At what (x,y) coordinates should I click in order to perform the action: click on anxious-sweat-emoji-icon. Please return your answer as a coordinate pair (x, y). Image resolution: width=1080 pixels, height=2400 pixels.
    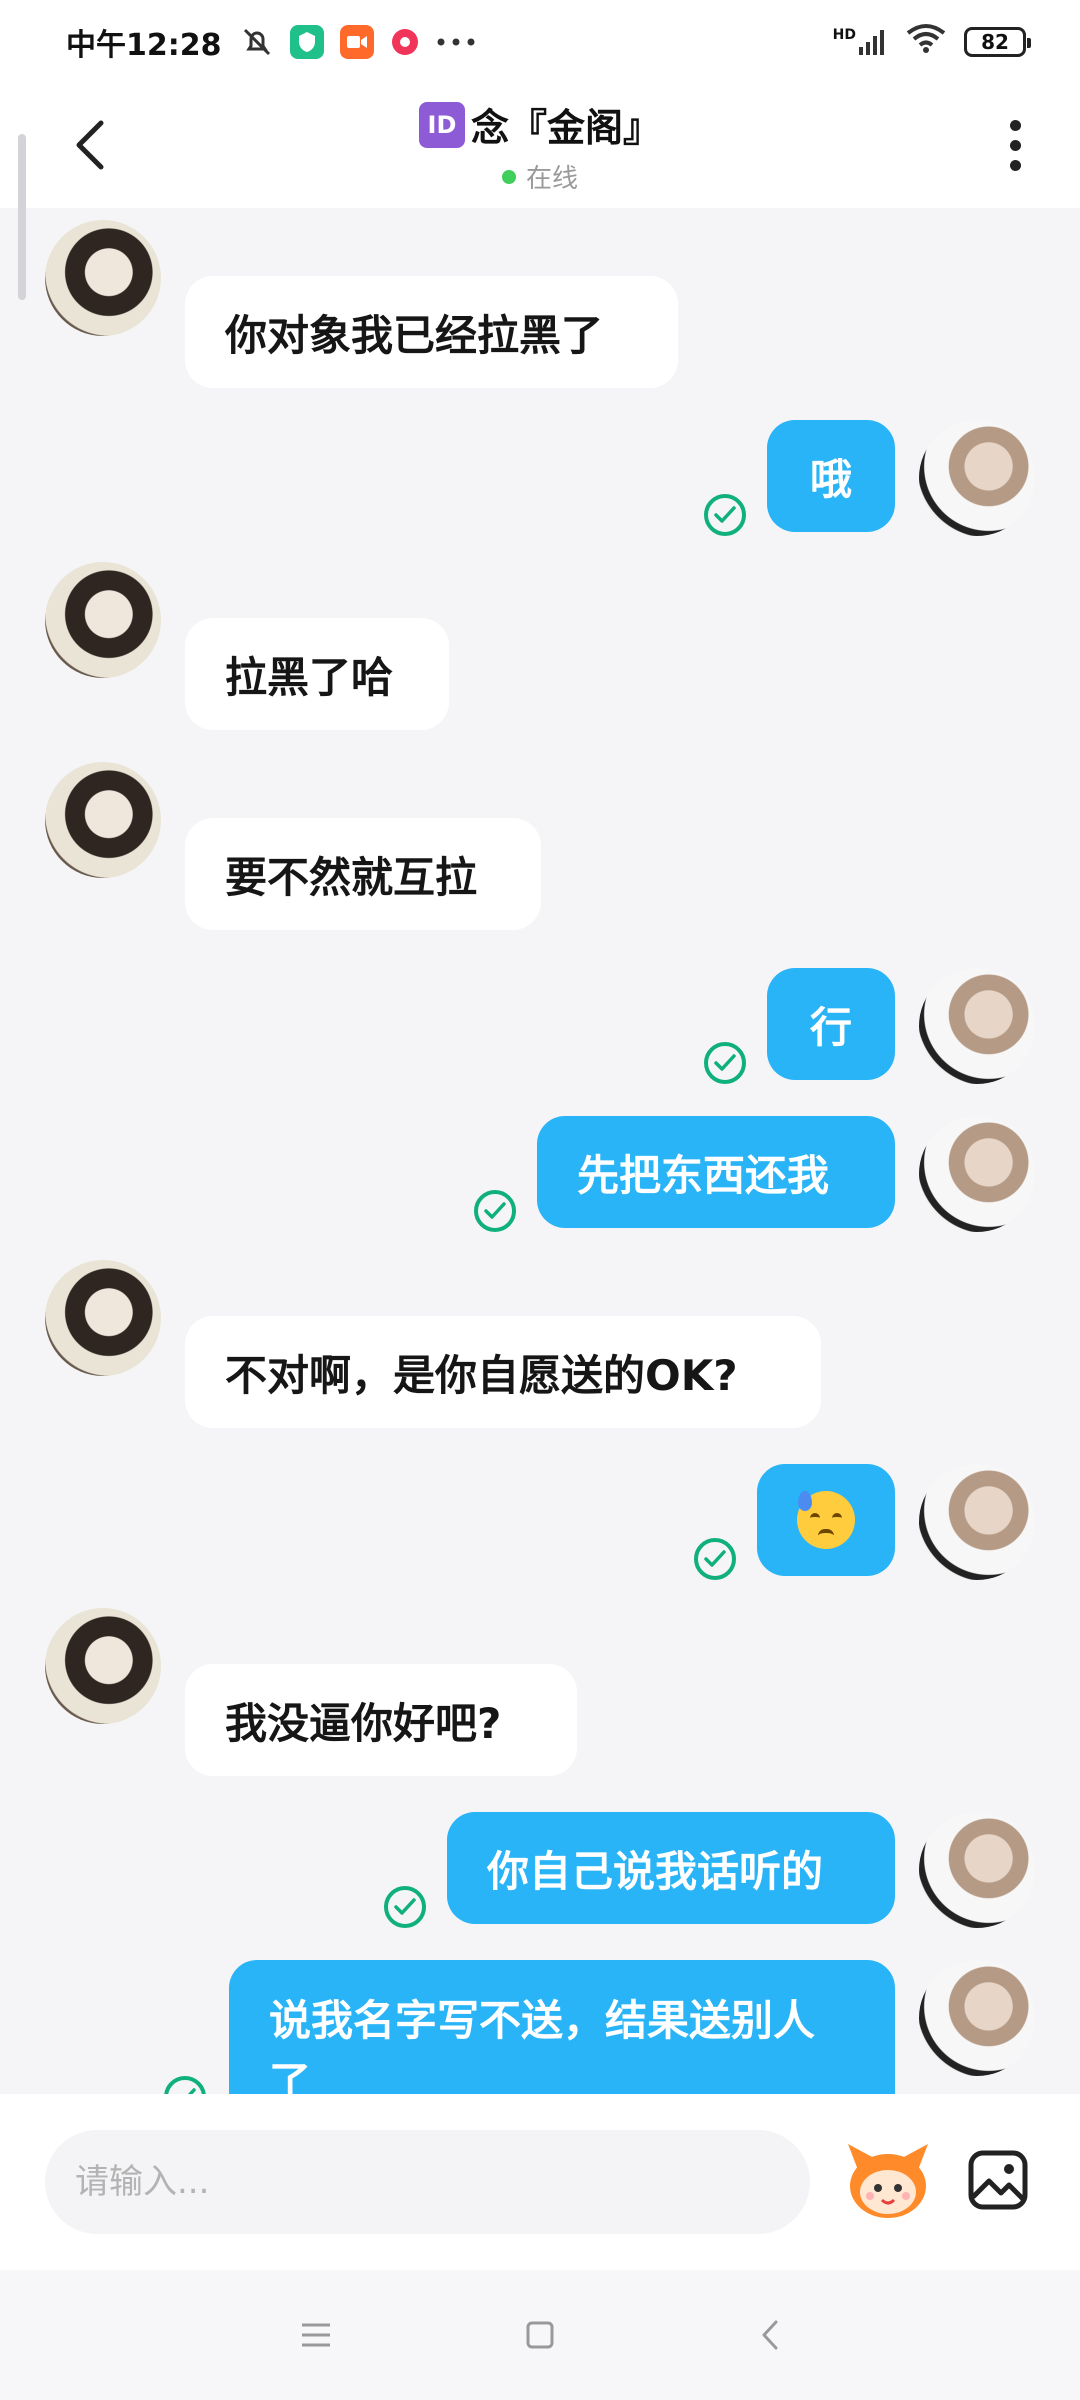
    Looking at the image, I should click on (826, 1520).